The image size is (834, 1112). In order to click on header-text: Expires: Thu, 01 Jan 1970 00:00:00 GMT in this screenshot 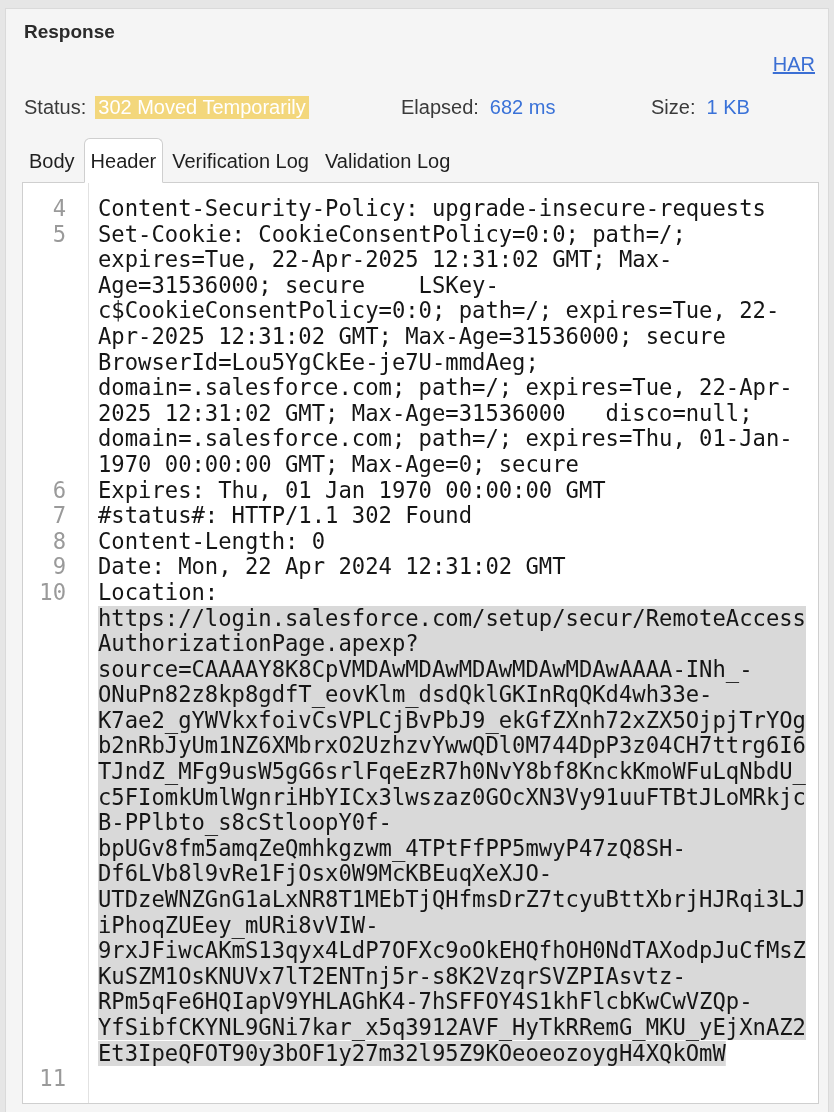, I will do `click(352, 490)`.